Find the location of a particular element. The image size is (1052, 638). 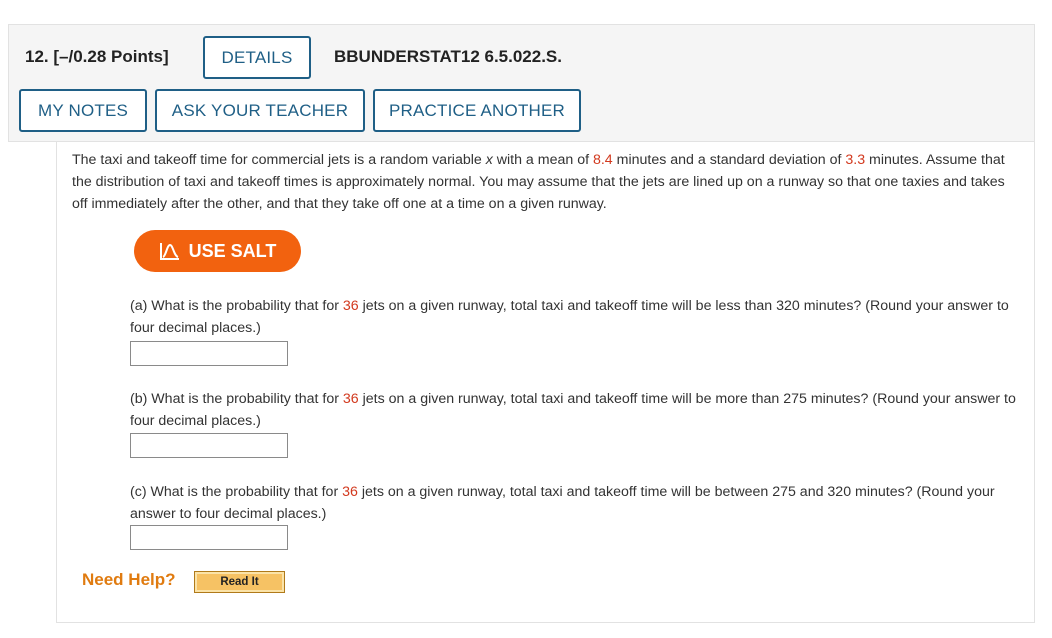

salt-chart-icon is located at coordinates (169, 251).